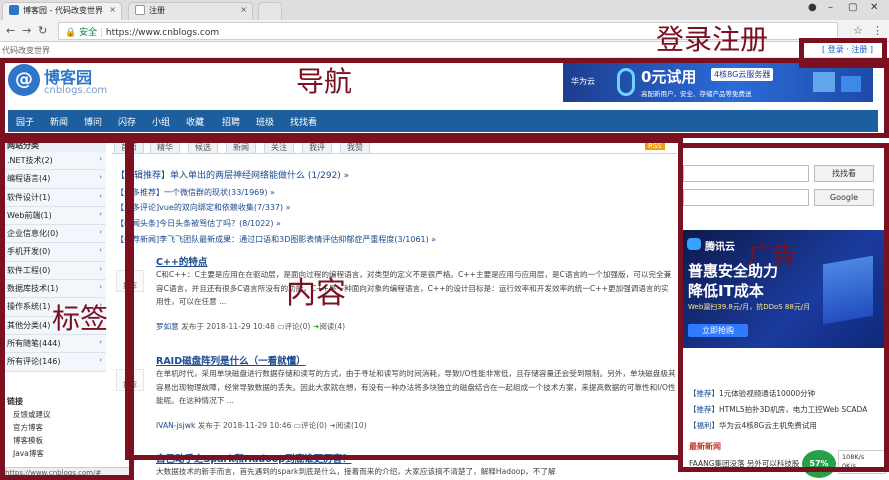 The height and width of the screenshot is (480, 889). I want to click on lock-icon: 🔒, so click(71, 33).